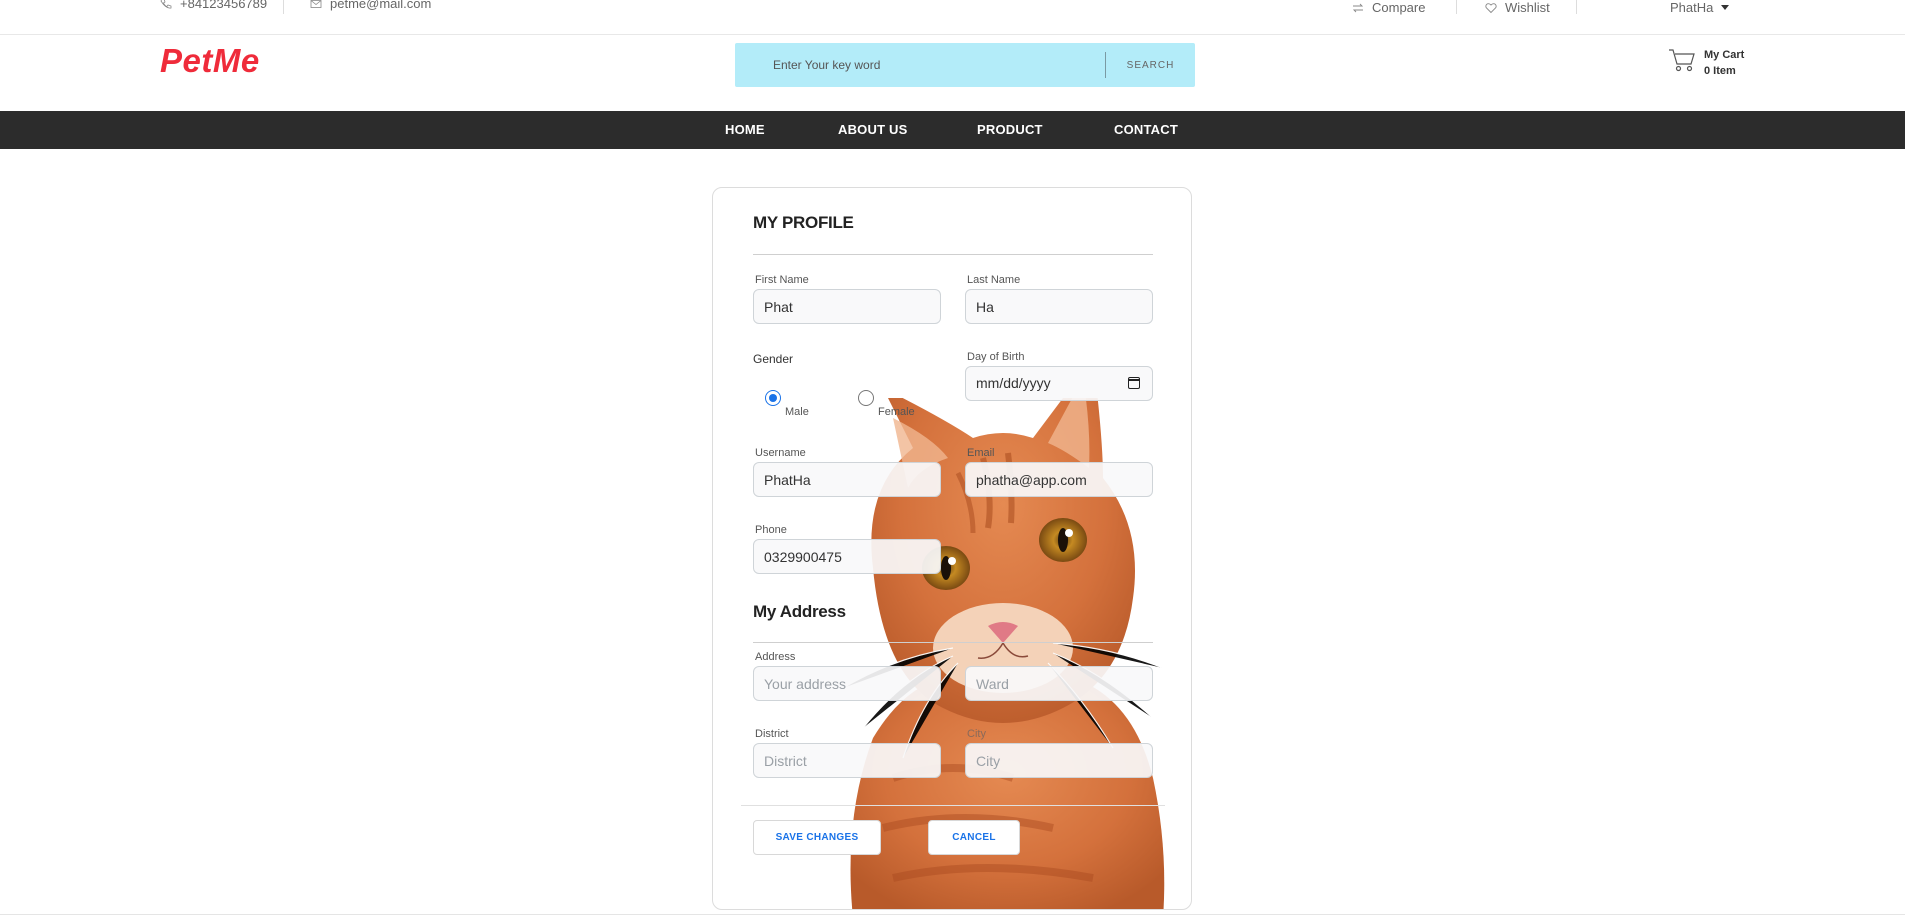 The width and height of the screenshot is (1905, 919). I want to click on email-field, so click(1059, 479).